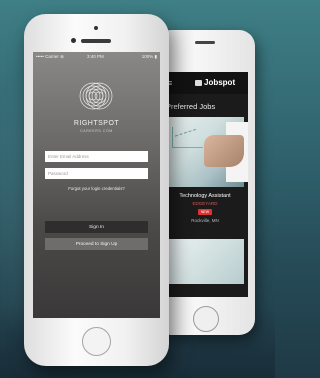 The image size is (320, 378). What do you see at coordinates (50, 56) in the screenshot?
I see `status-carrier: ••••• Carrier ⊗` at bounding box center [50, 56].